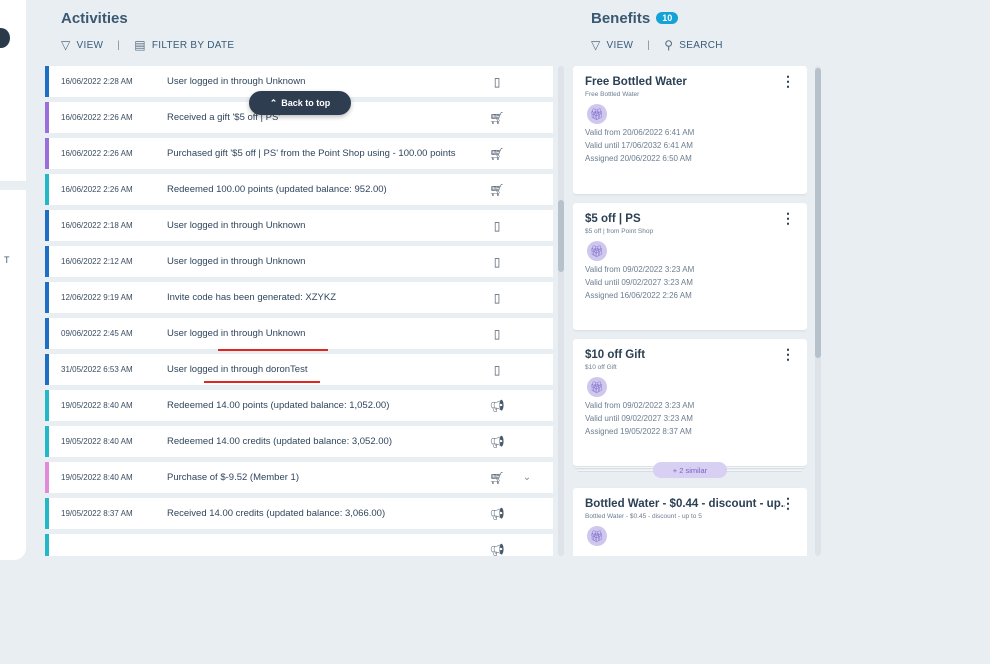  Describe the element at coordinates (615, 355) in the screenshot. I see `benefit-title: $10 off Gift` at that location.